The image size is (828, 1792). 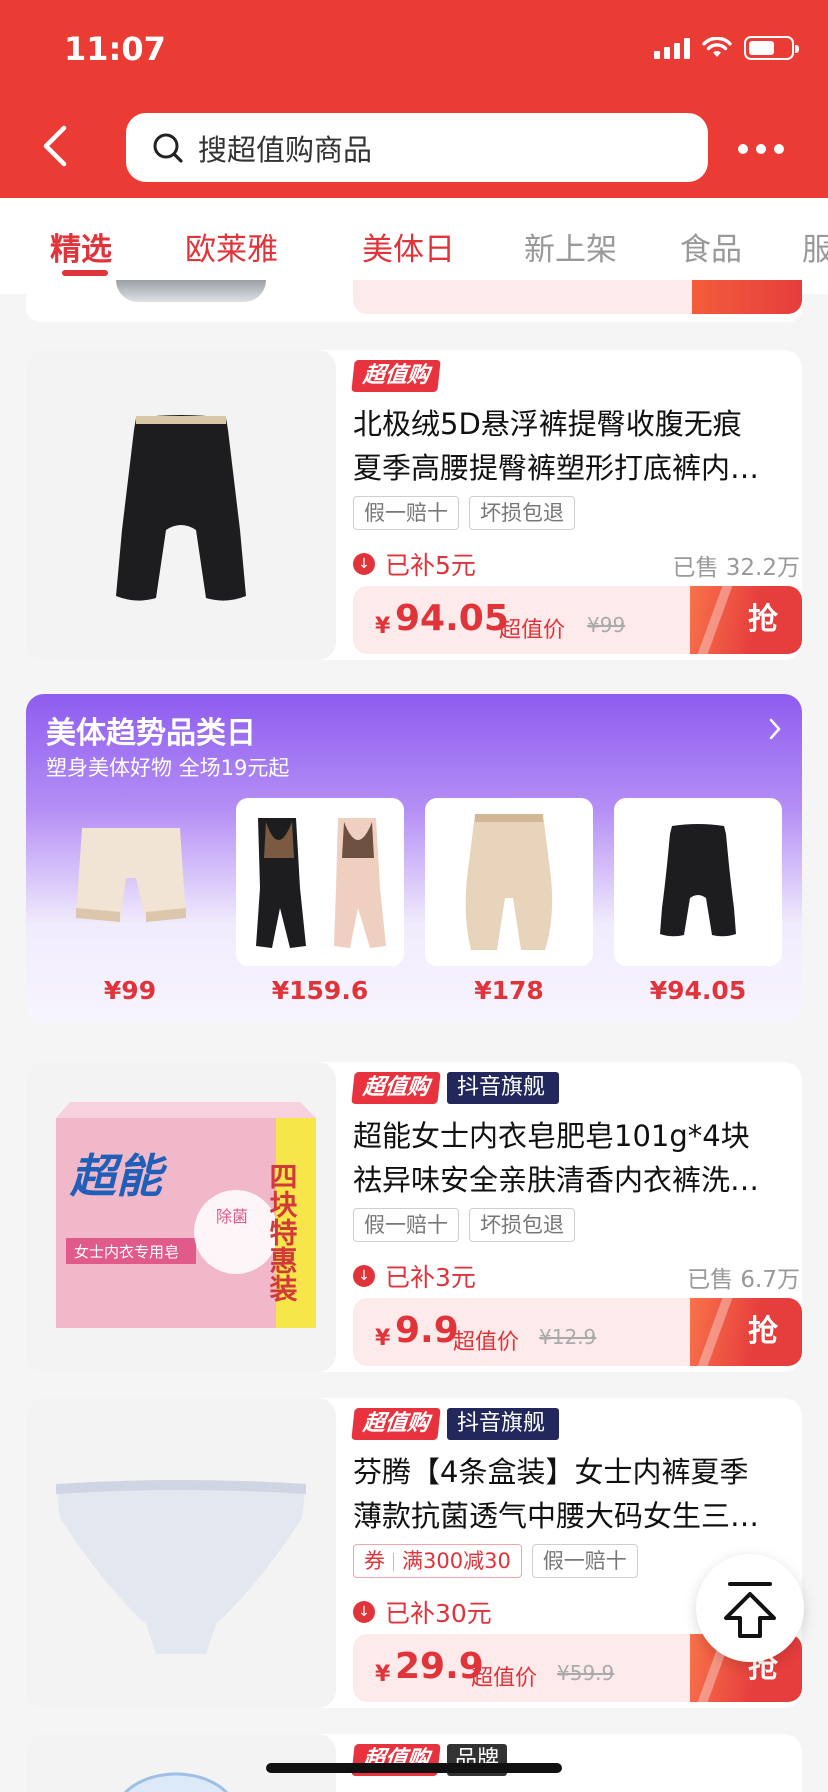 I want to click on promo-price: ¥94.05, so click(x=698, y=990).